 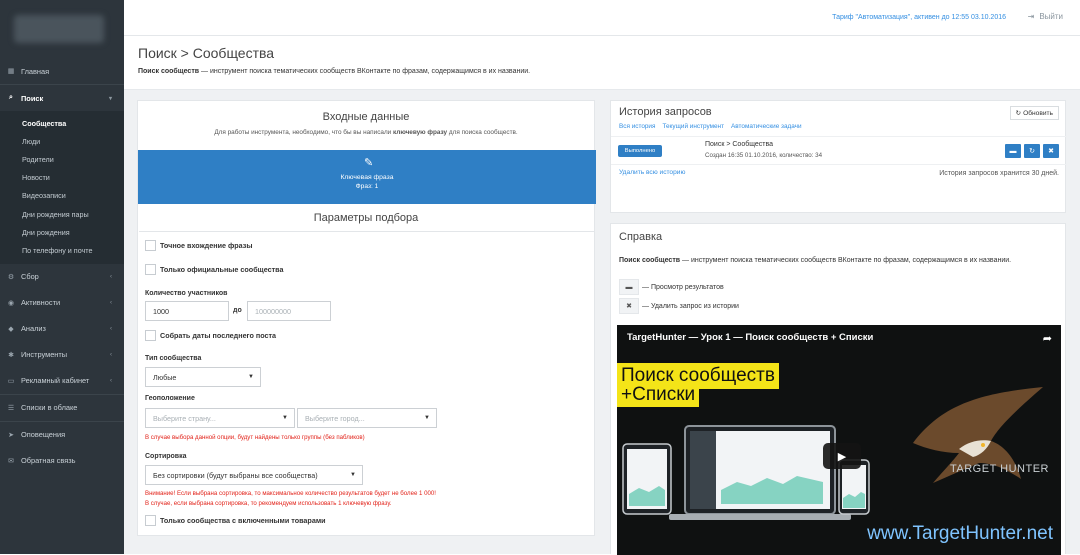 What do you see at coordinates (11, 97) in the screenshot?
I see `search-icon: ⌕` at bounding box center [11, 97].